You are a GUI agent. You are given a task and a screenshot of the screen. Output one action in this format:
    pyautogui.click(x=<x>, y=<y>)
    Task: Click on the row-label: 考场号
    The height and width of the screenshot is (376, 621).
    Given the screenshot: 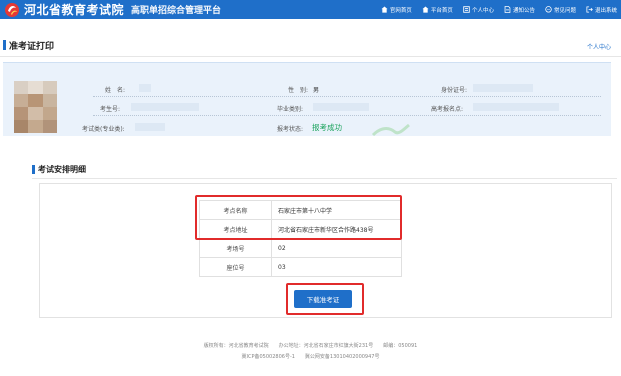 What is the action you would take?
    pyautogui.click(x=235, y=248)
    